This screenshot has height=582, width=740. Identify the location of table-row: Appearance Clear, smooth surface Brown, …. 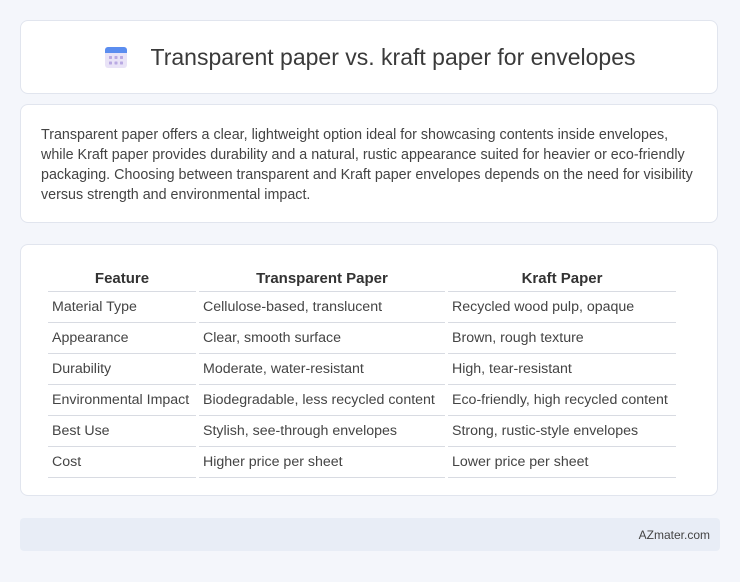
(362, 338).